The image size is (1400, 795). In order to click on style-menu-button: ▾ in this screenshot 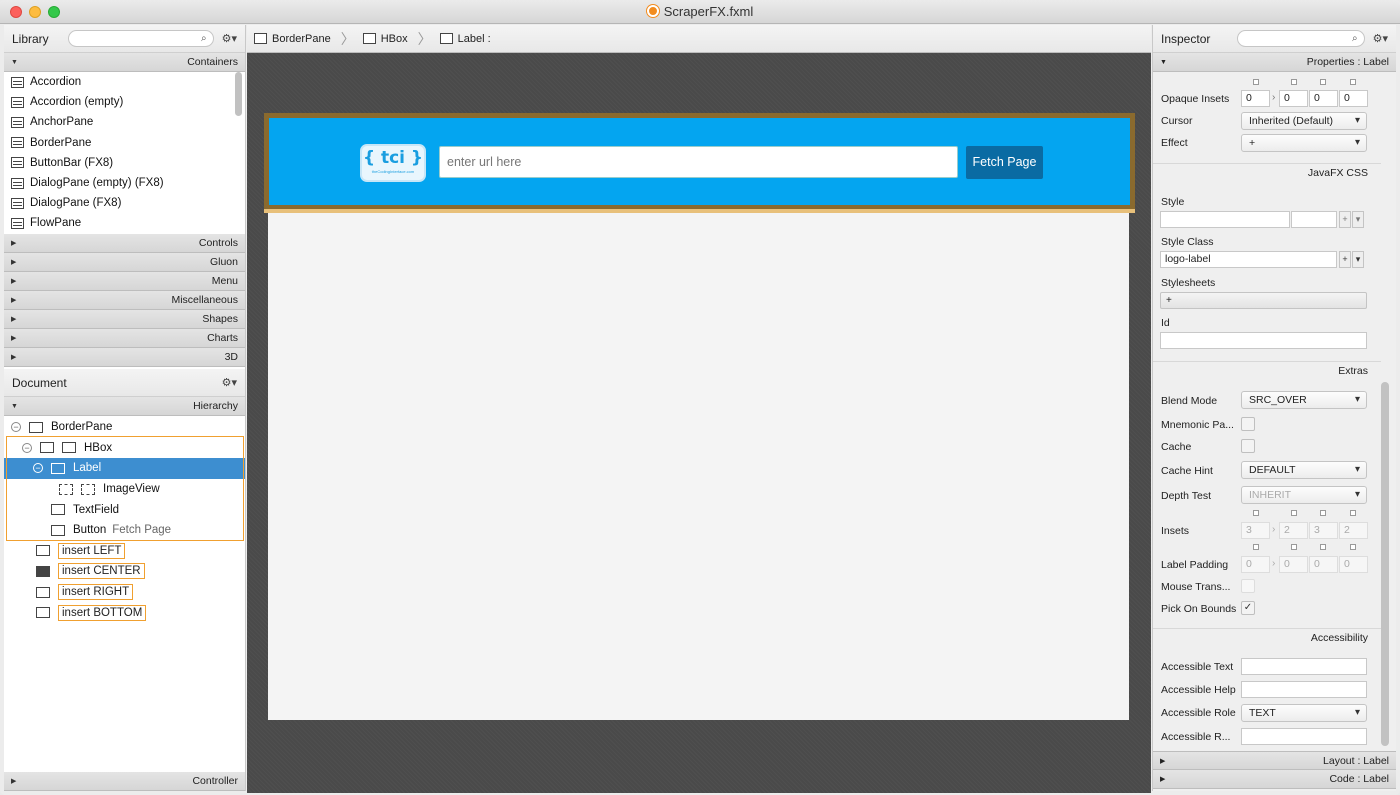, I will do `click(1358, 219)`.